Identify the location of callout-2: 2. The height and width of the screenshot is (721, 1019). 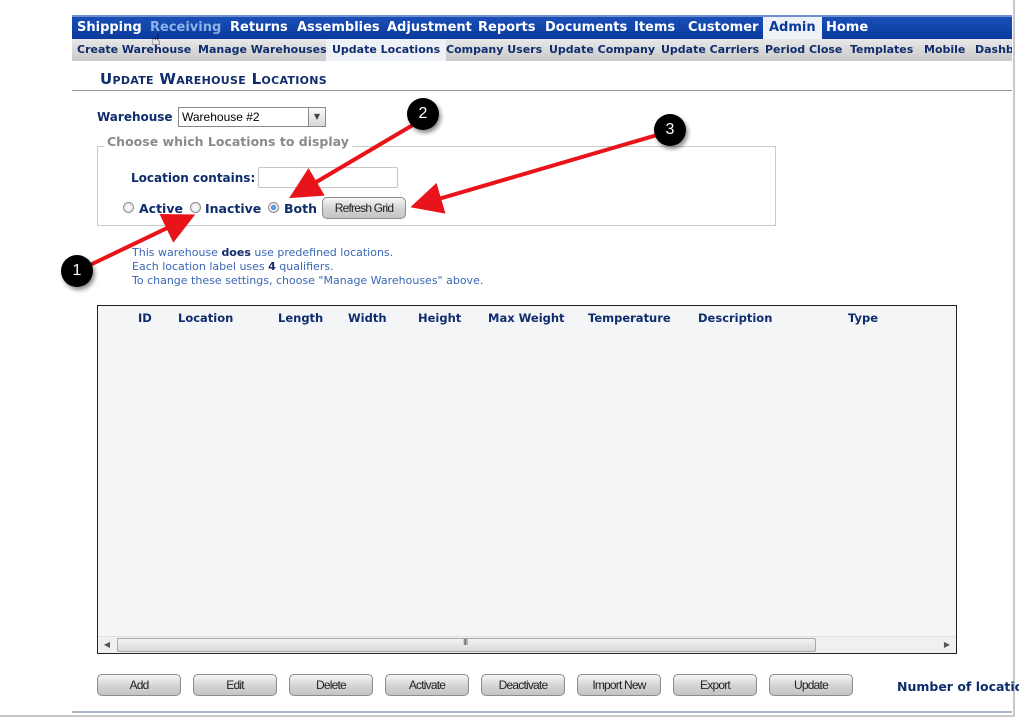
(423, 114).